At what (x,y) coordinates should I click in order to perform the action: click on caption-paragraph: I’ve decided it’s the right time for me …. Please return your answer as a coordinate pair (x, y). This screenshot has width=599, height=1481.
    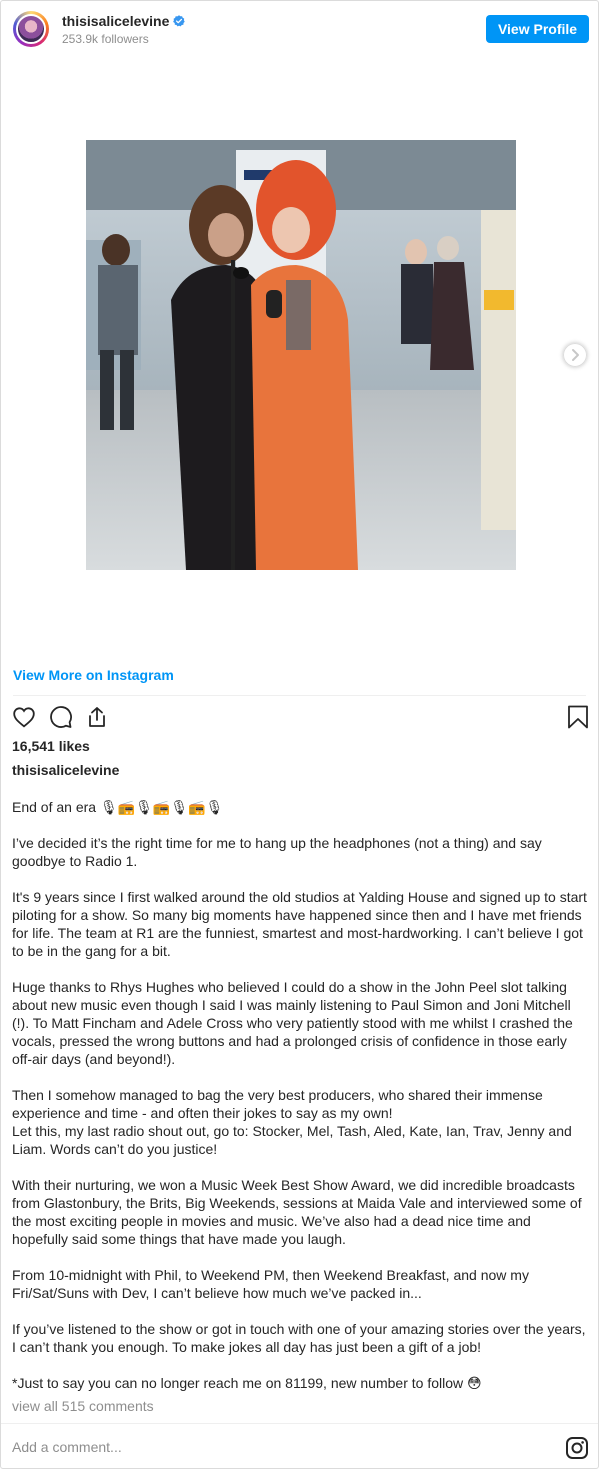
    Looking at the image, I should click on (277, 852).